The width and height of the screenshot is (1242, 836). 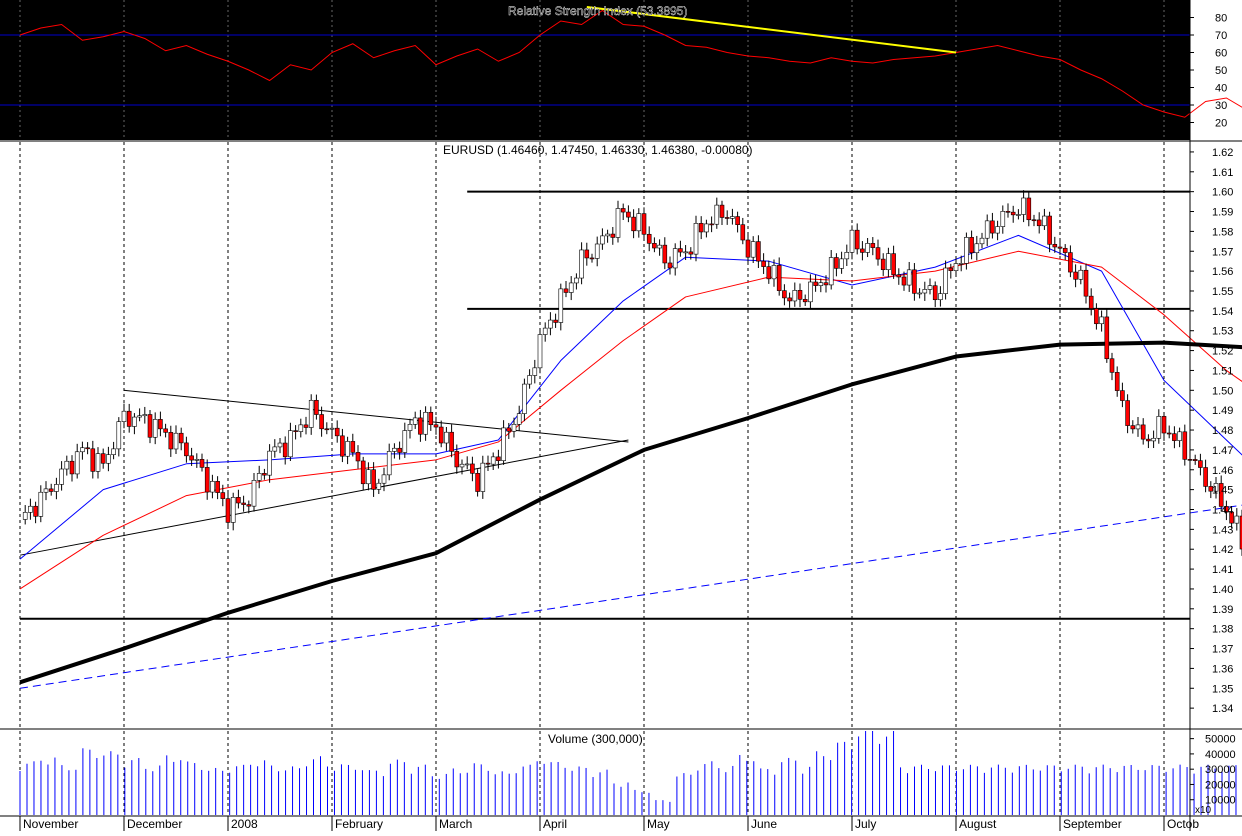 I want to click on volume-title: Volume (300,000), so click(x=595, y=739).